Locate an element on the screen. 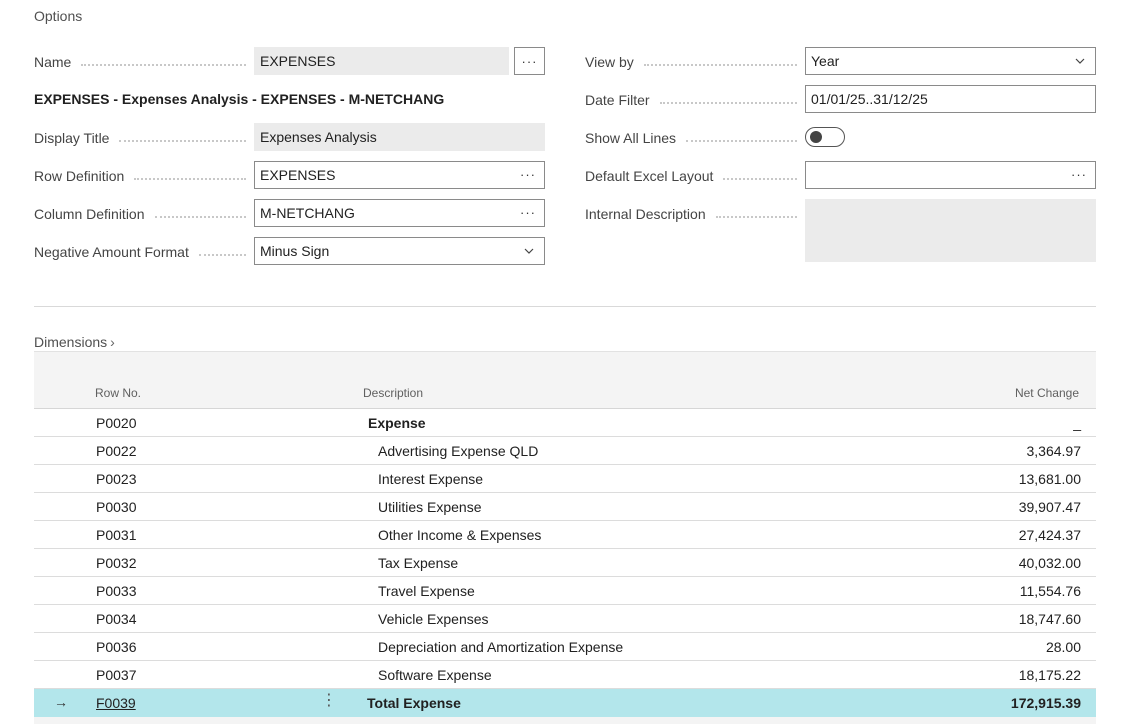 Image resolution: width=1136 pixels, height=724 pixels. grid-footer is located at coordinates (565, 720).